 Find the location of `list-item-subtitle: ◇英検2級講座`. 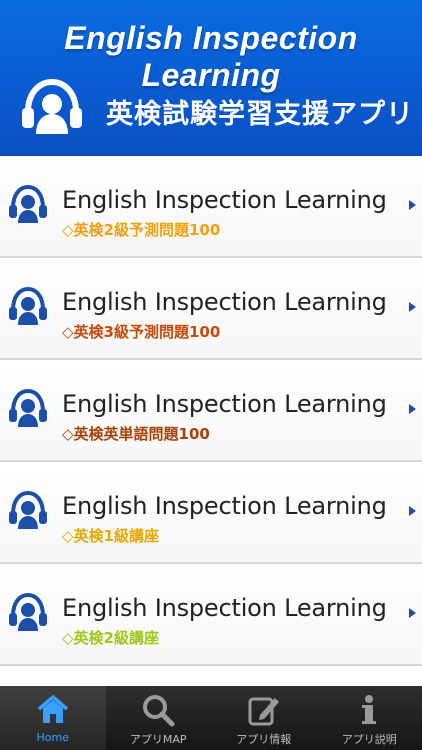

list-item-subtitle: ◇英検2級講座 is located at coordinates (110, 638).